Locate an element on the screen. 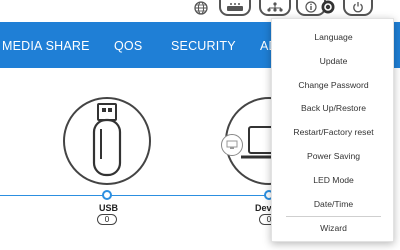 The width and height of the screenshot is (400, 250). ethernet-port-icon is located at coordinates (232, 145).